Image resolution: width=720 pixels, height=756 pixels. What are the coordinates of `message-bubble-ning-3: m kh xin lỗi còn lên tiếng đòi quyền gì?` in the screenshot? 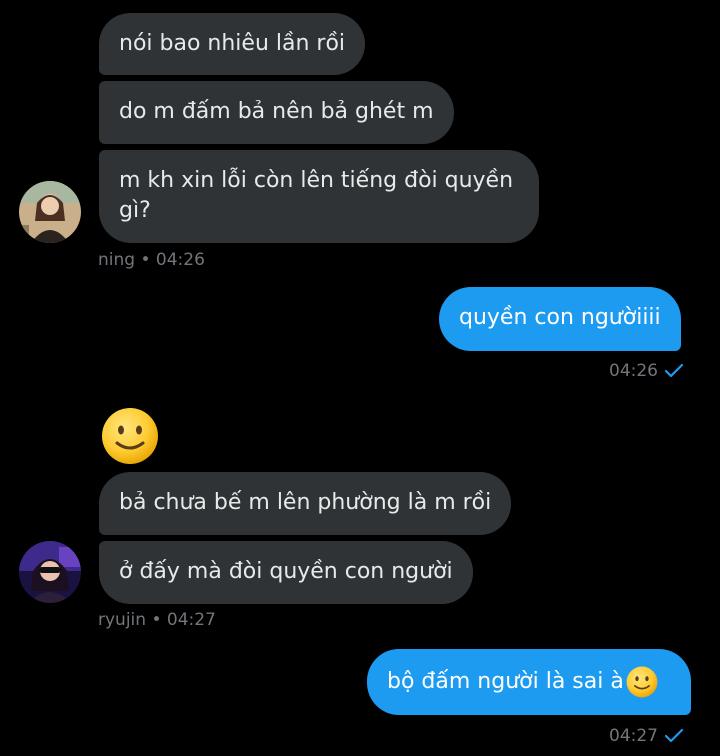 It's located at (319, 196).